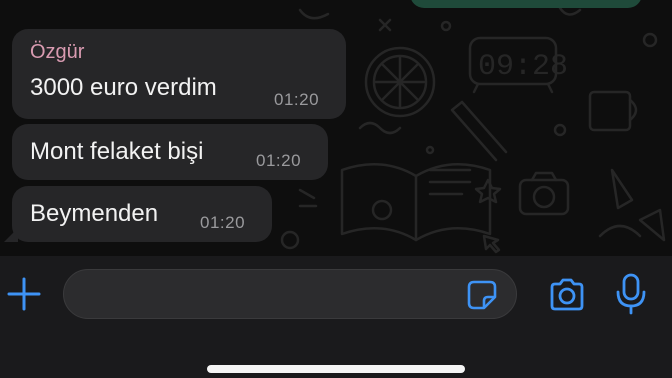 The width and height of the screenshot is (672, 378). I want to click on message-input, so click(290, 294).